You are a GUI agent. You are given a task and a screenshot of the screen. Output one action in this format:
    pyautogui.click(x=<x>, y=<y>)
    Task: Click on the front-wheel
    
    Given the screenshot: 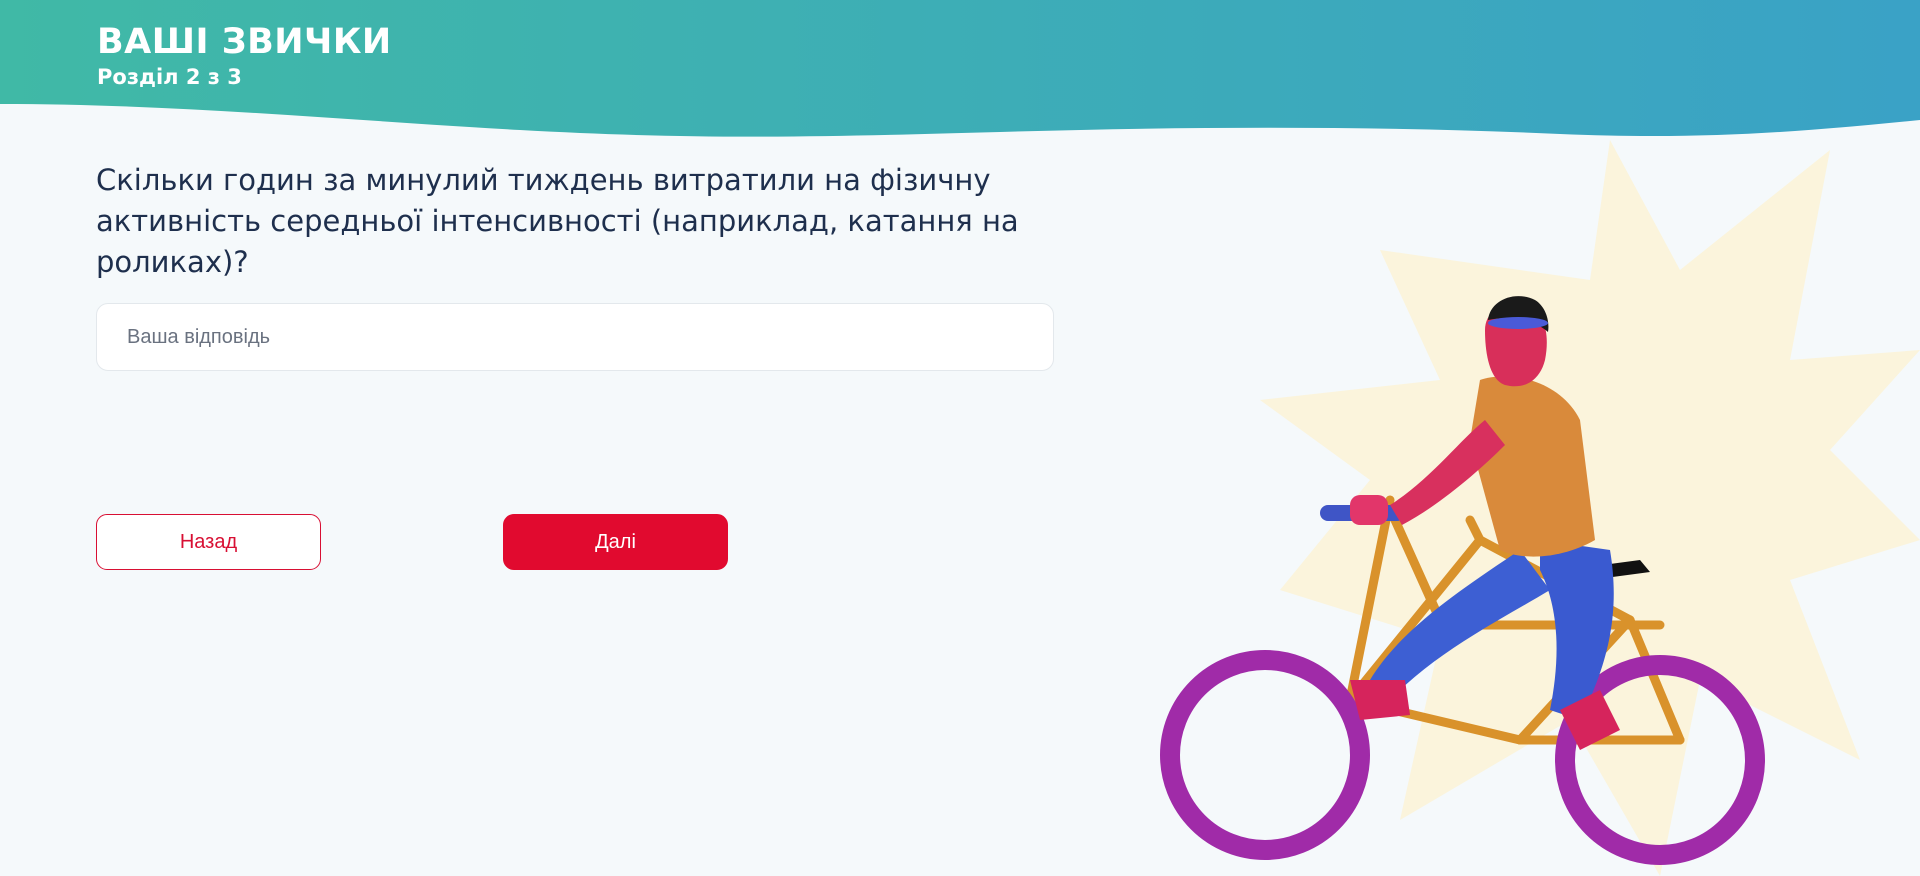 What is the action you would take?
    pyautogui.click(x=1265, y=755)
    